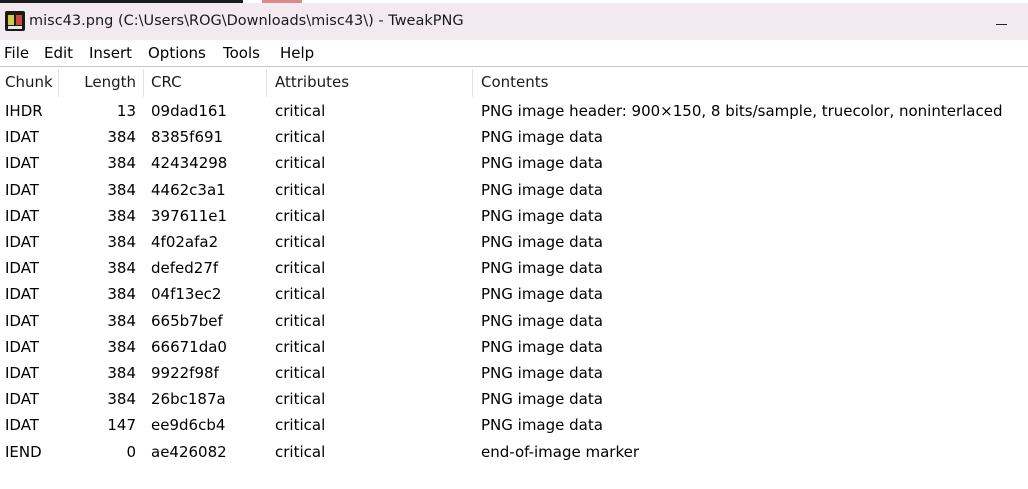  What do you see at coordinates (189, 111) in the screenshot?
I see `cell-crc: 09dad161` at bounding box center [189, 111].